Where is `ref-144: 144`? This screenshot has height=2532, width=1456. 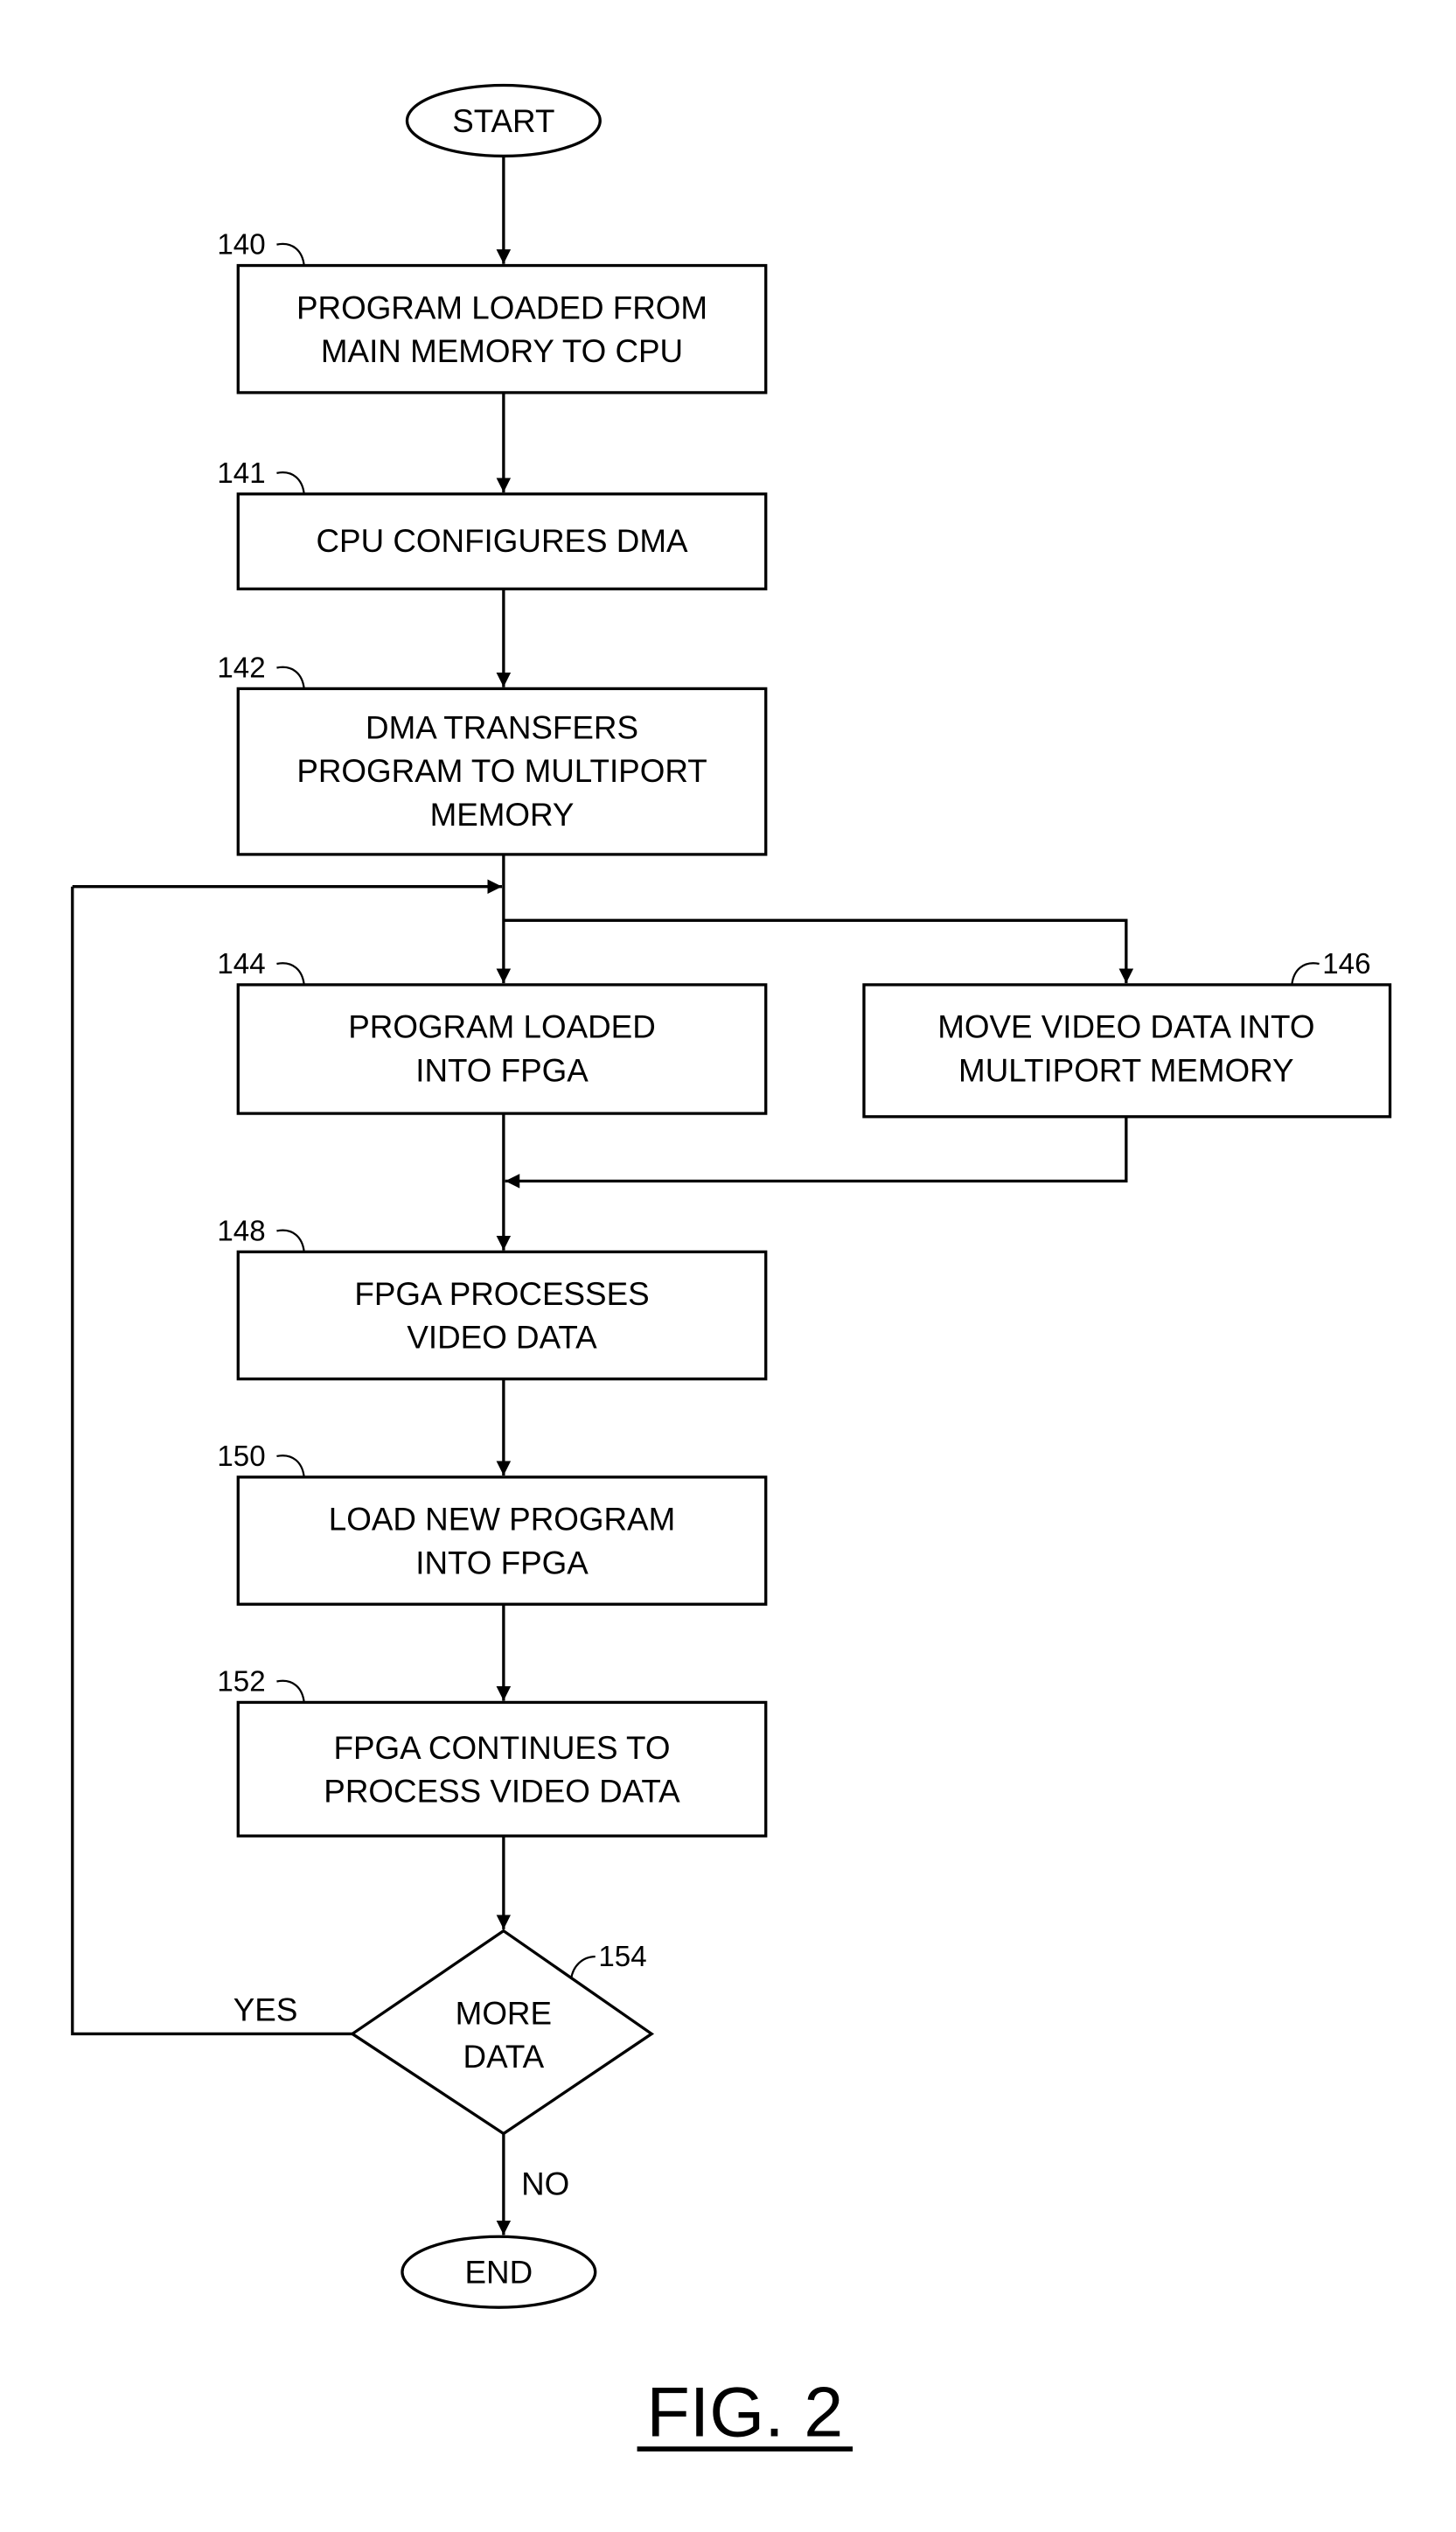 ref-144: 144 is located at coordinates (241, 964).